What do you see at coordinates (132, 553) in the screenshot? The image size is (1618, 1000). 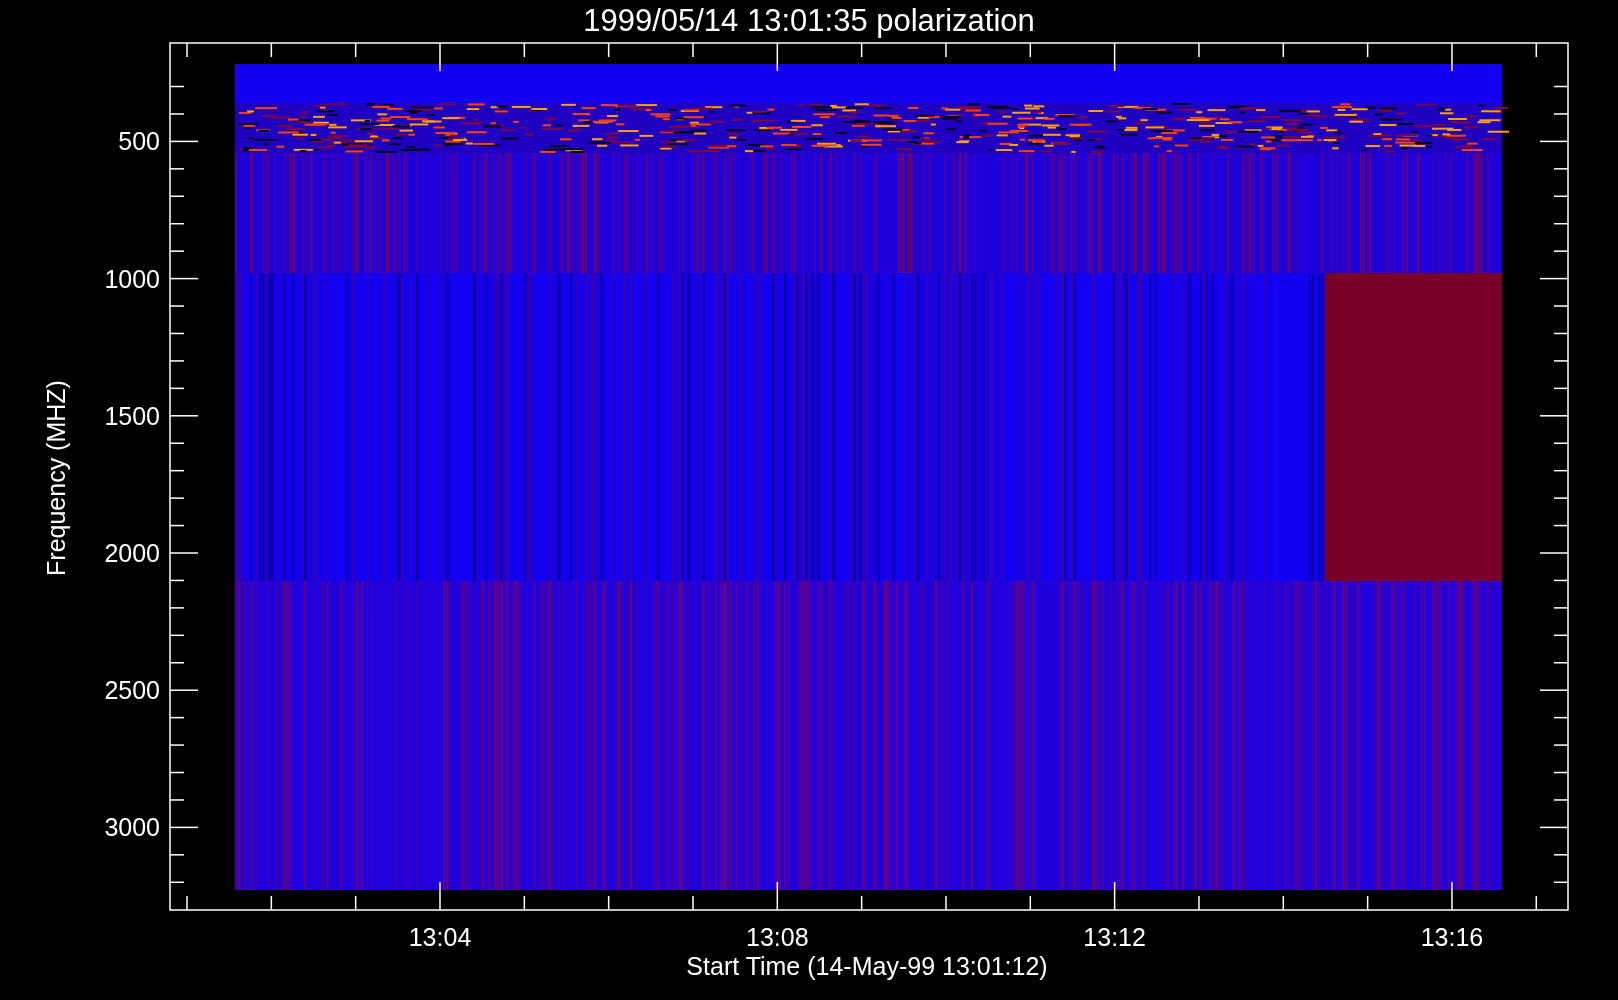 I see `y-tick-label: 2000` at bounding box center [132, 553].